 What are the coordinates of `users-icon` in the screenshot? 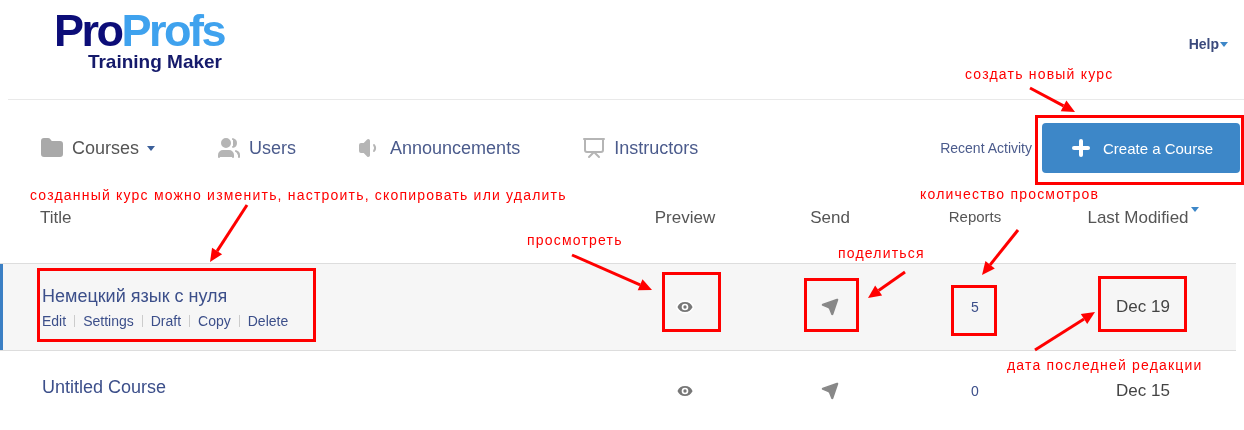 It's located at (229, 148).